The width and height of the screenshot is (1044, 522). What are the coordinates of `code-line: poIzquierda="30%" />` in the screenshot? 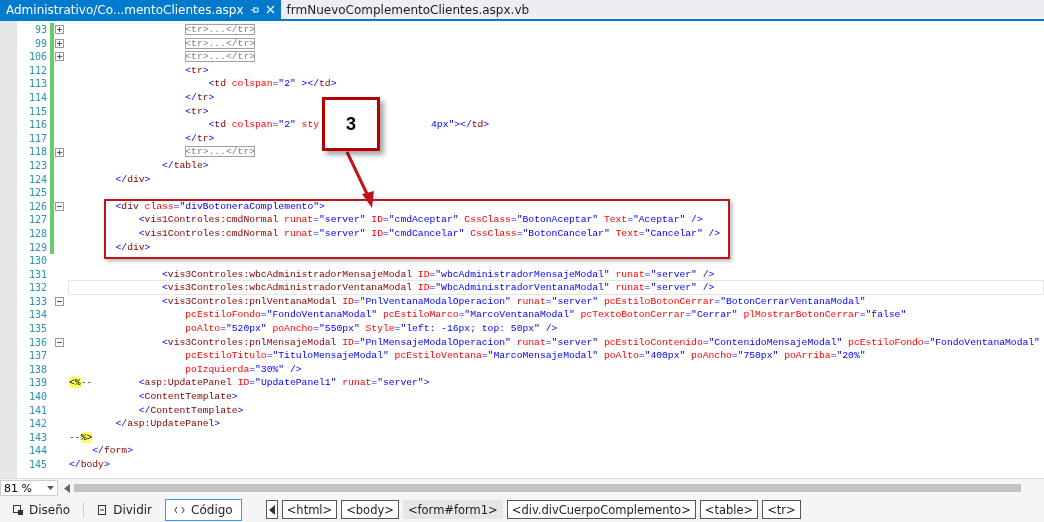 It's located at (243, 369).